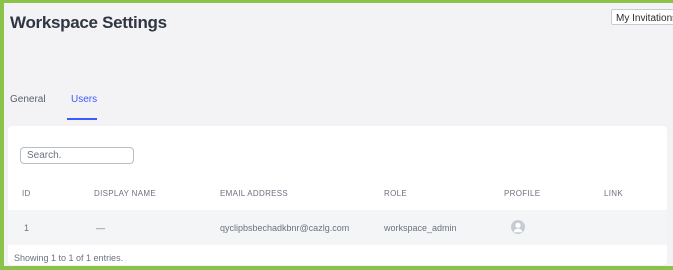  Describe the element at coordinates (88, 22) in the screenshot. I see `page-title: Workspace Settings` at that location.